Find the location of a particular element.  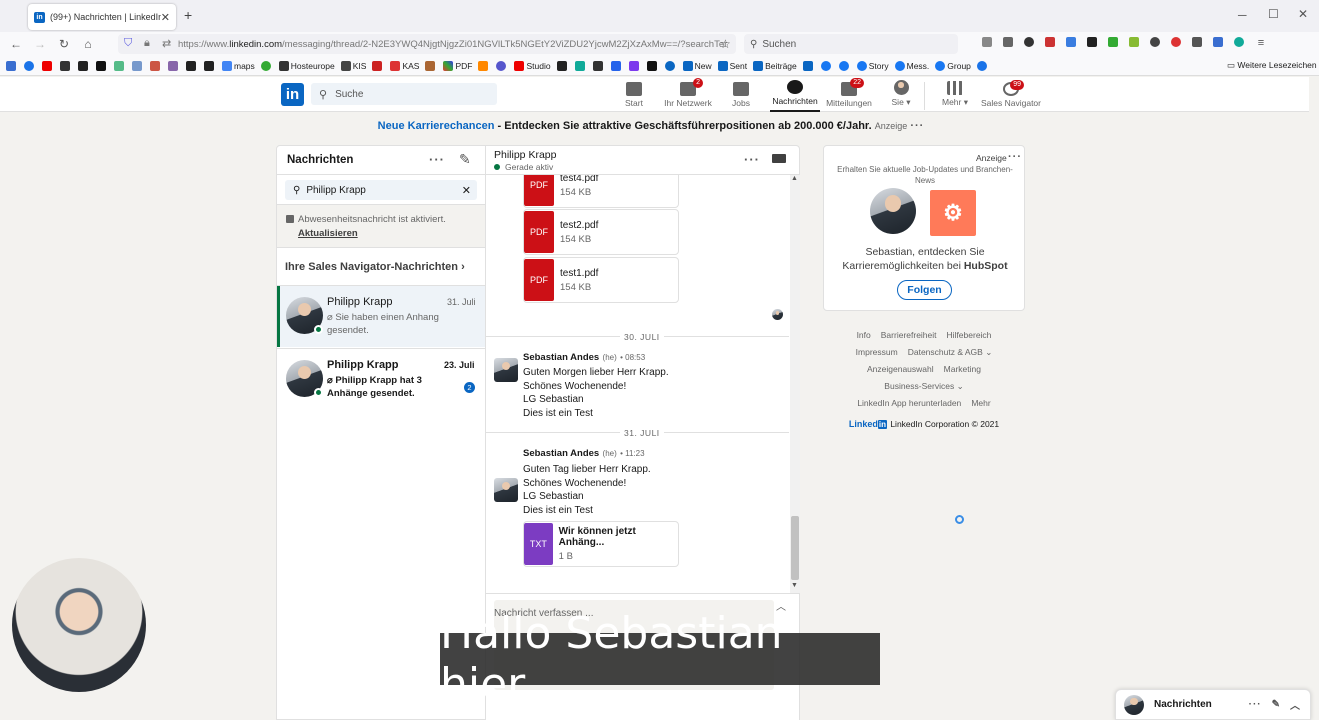

bookmark-mess: Mess. is located at coordinates (911, 65).